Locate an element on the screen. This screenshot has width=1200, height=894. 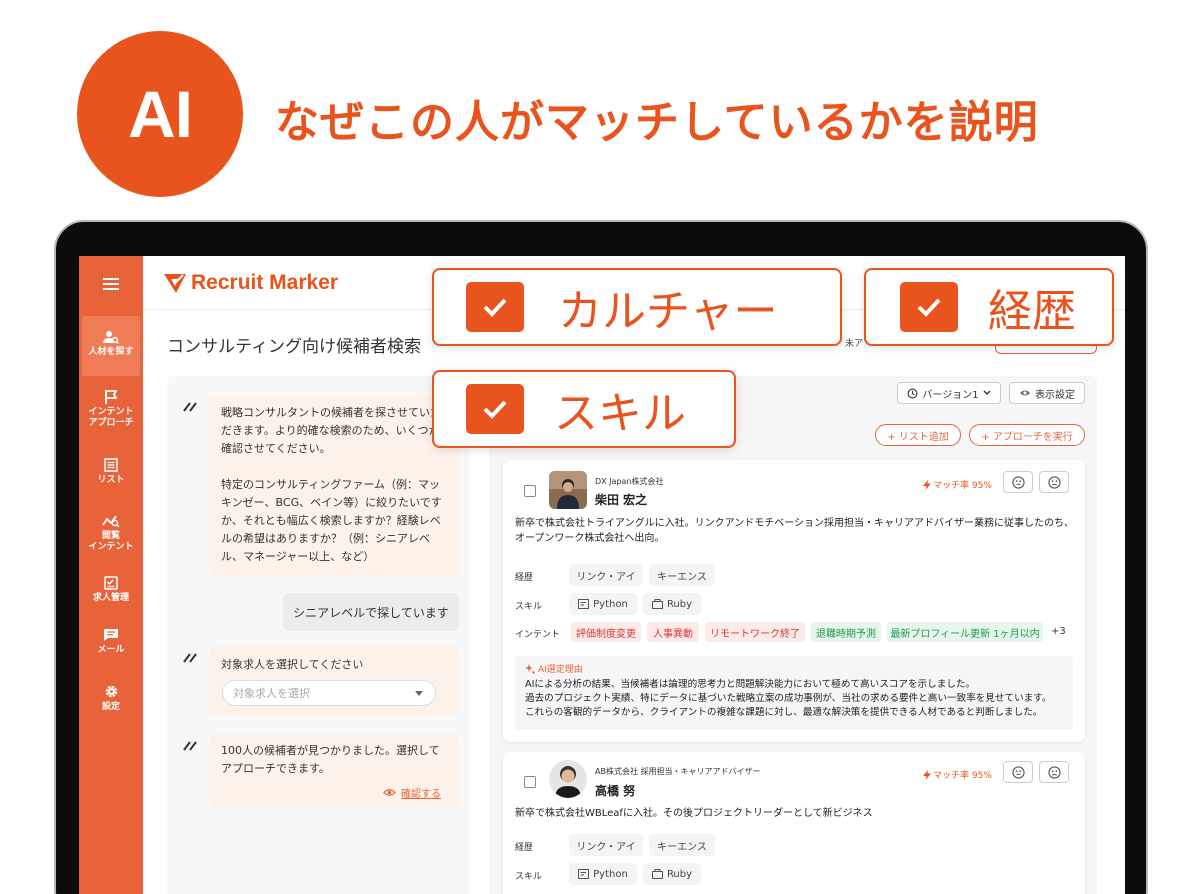
version-select: バージョン1 is located at coordinates (949, 393).